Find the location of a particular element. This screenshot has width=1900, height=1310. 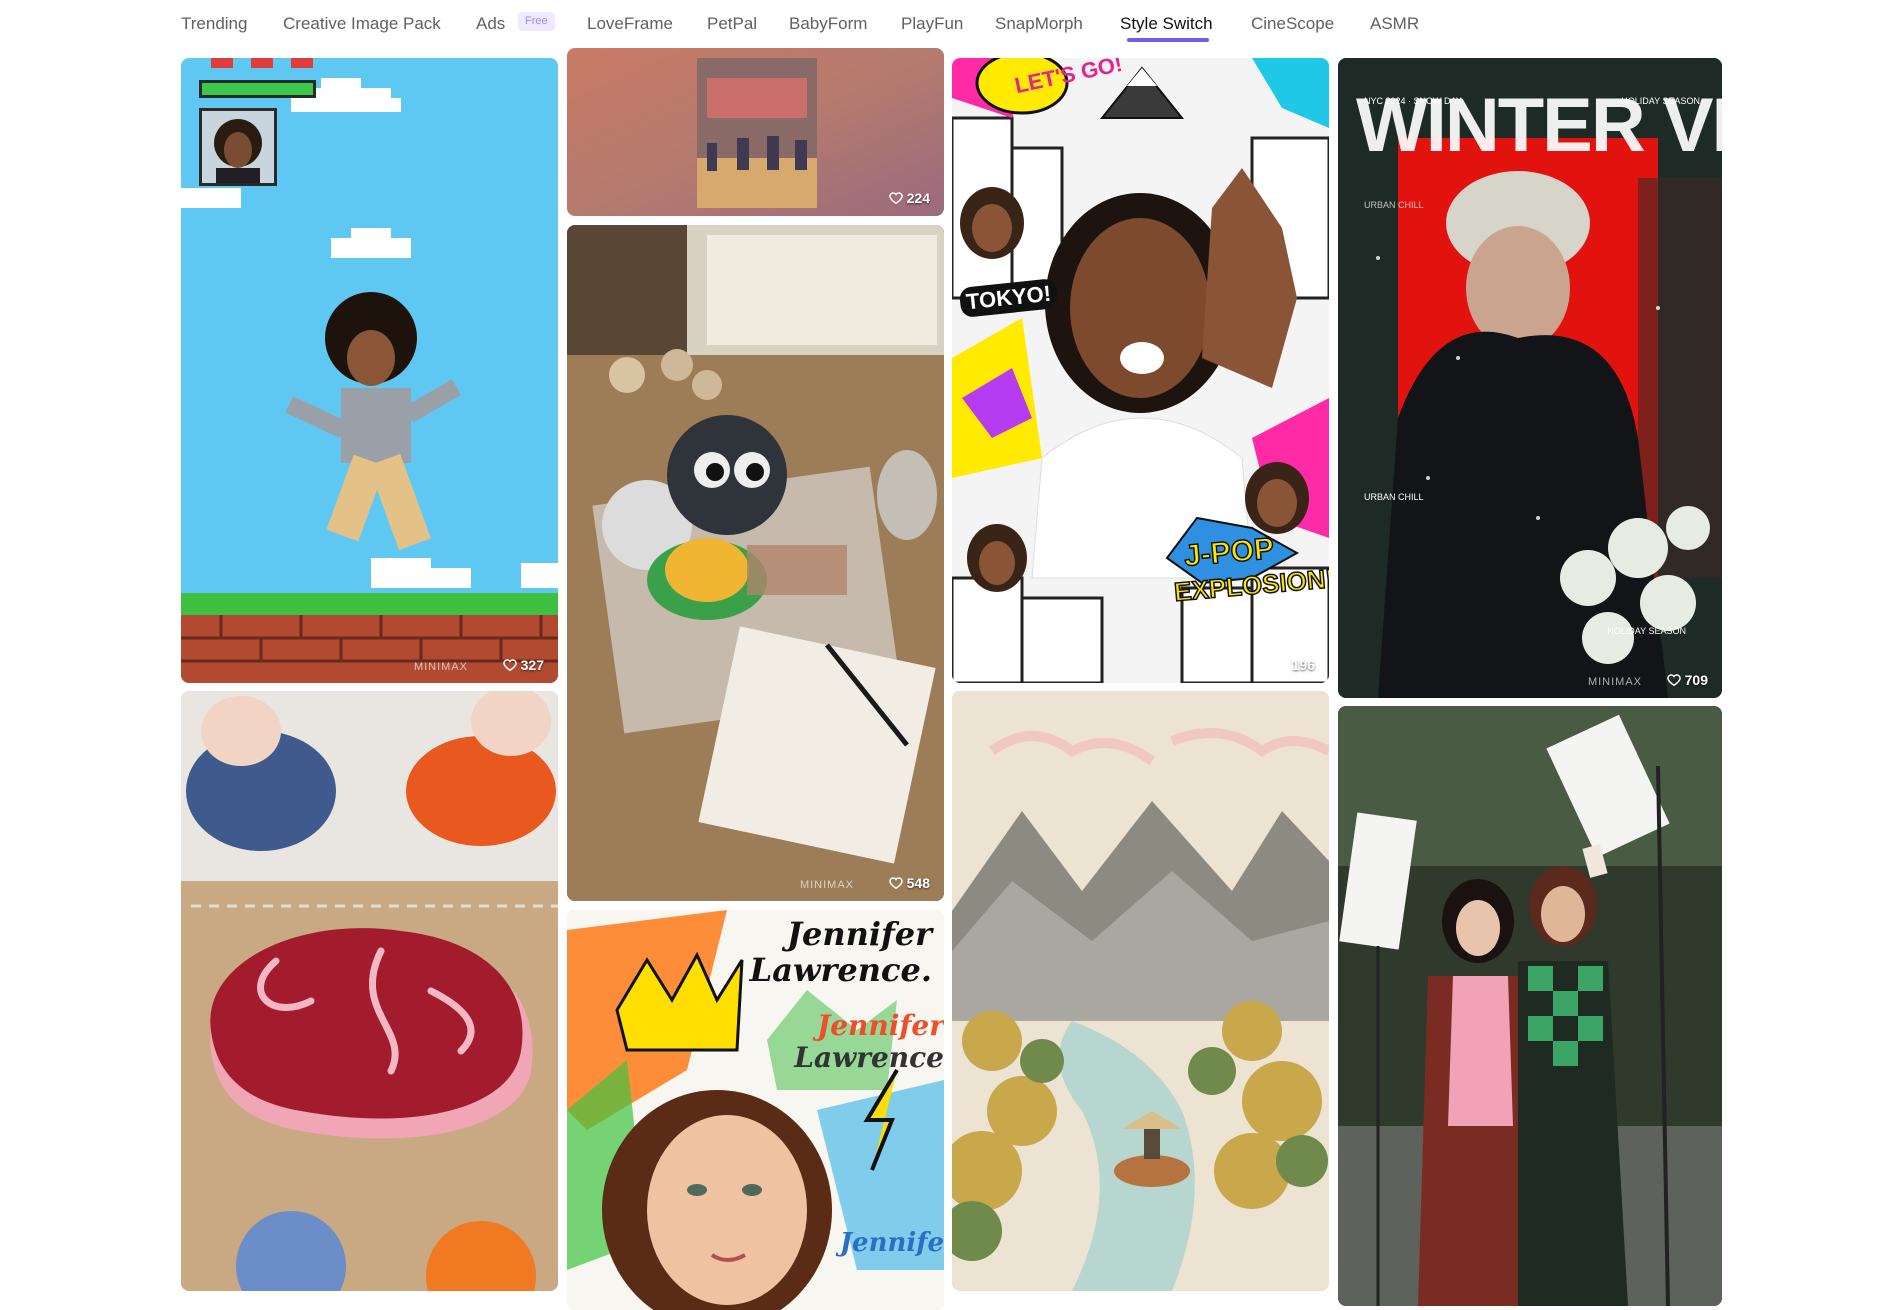

pixel-game-image is located at coordinates (369, 370).